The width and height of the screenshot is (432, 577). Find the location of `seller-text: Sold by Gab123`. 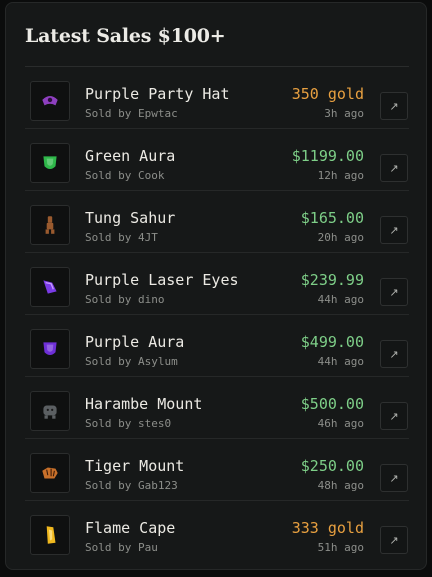

seller-text: Sold by Gab123 is located at coordinates (131, 485).